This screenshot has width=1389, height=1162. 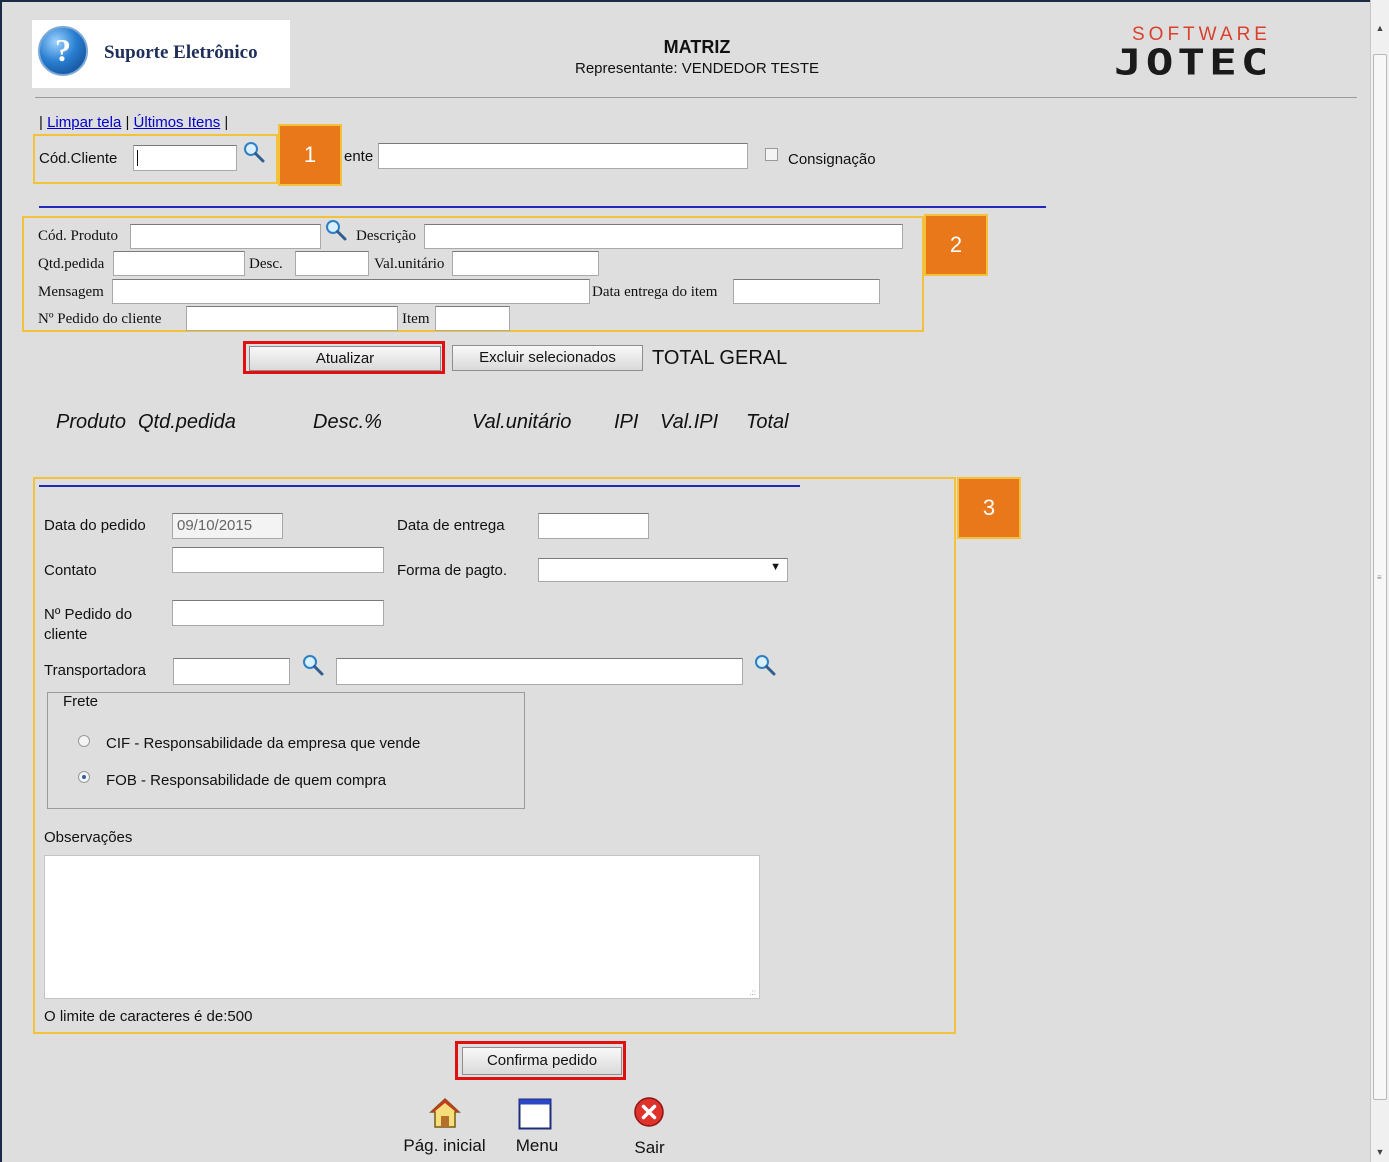 What do you see at coordinates (445, 1112) in the screenshot?
I see `home-icon` at bounding box center [445, 1112].